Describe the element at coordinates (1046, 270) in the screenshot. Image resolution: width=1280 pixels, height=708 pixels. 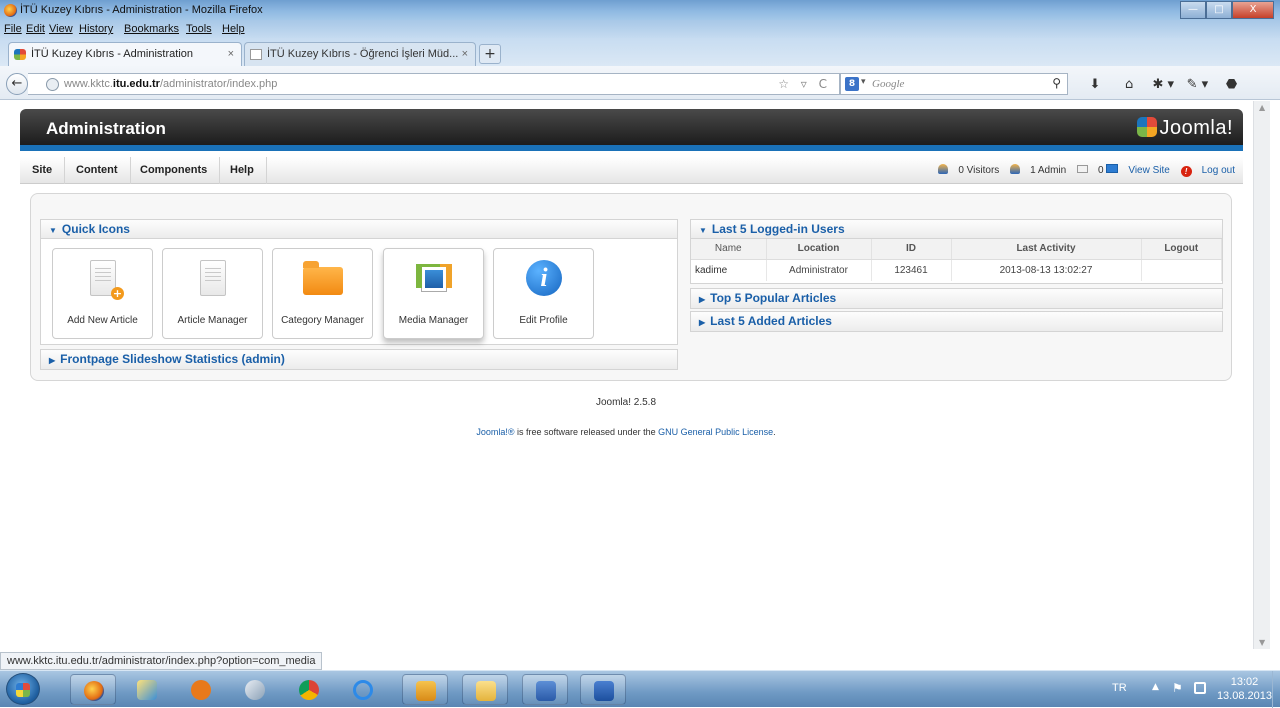
I see `user-last-activity: 2013-08-13 13:02:27` at that location.